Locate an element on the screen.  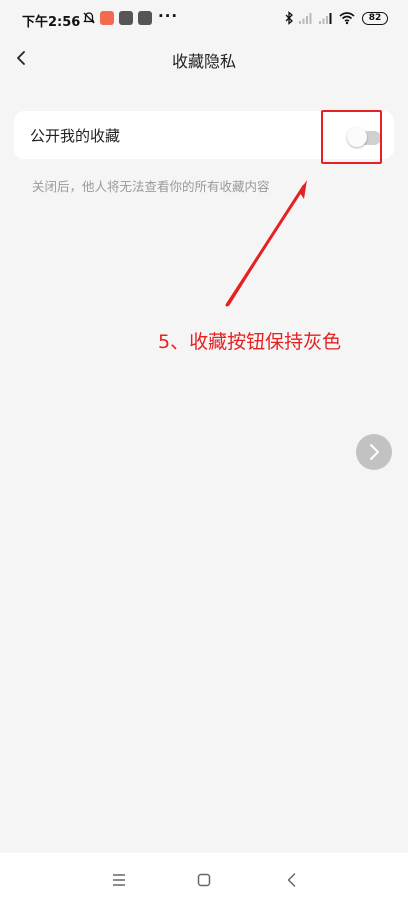
status-time: 下午2:56 is located at coordinates (51, 22).